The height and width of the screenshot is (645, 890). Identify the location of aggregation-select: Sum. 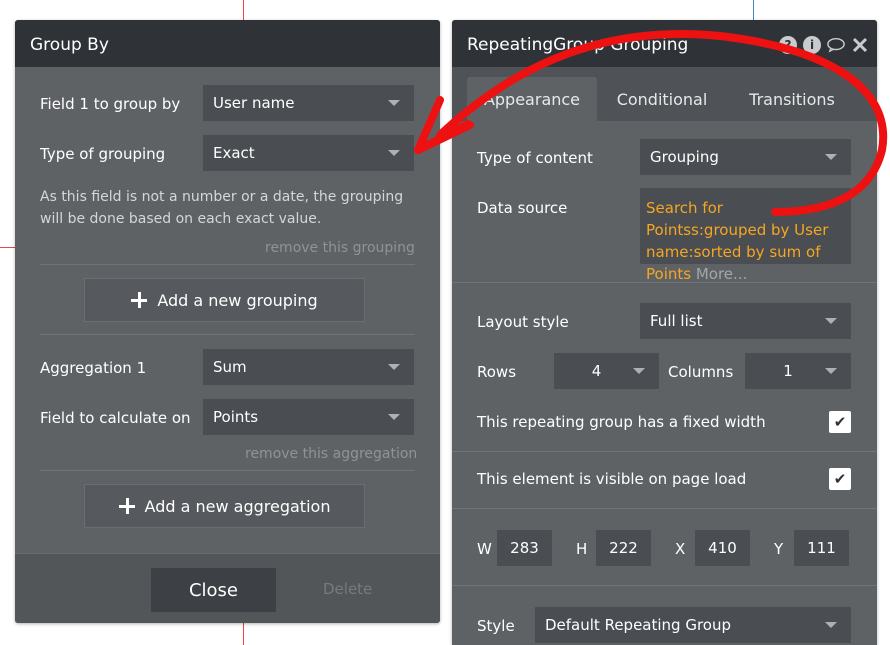
(308, 367).